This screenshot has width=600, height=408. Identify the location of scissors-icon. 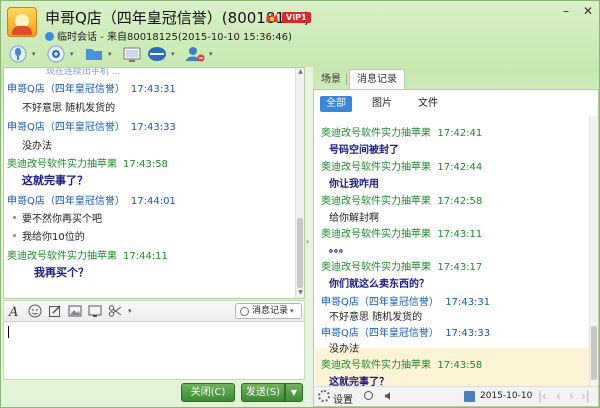
(115, 311).